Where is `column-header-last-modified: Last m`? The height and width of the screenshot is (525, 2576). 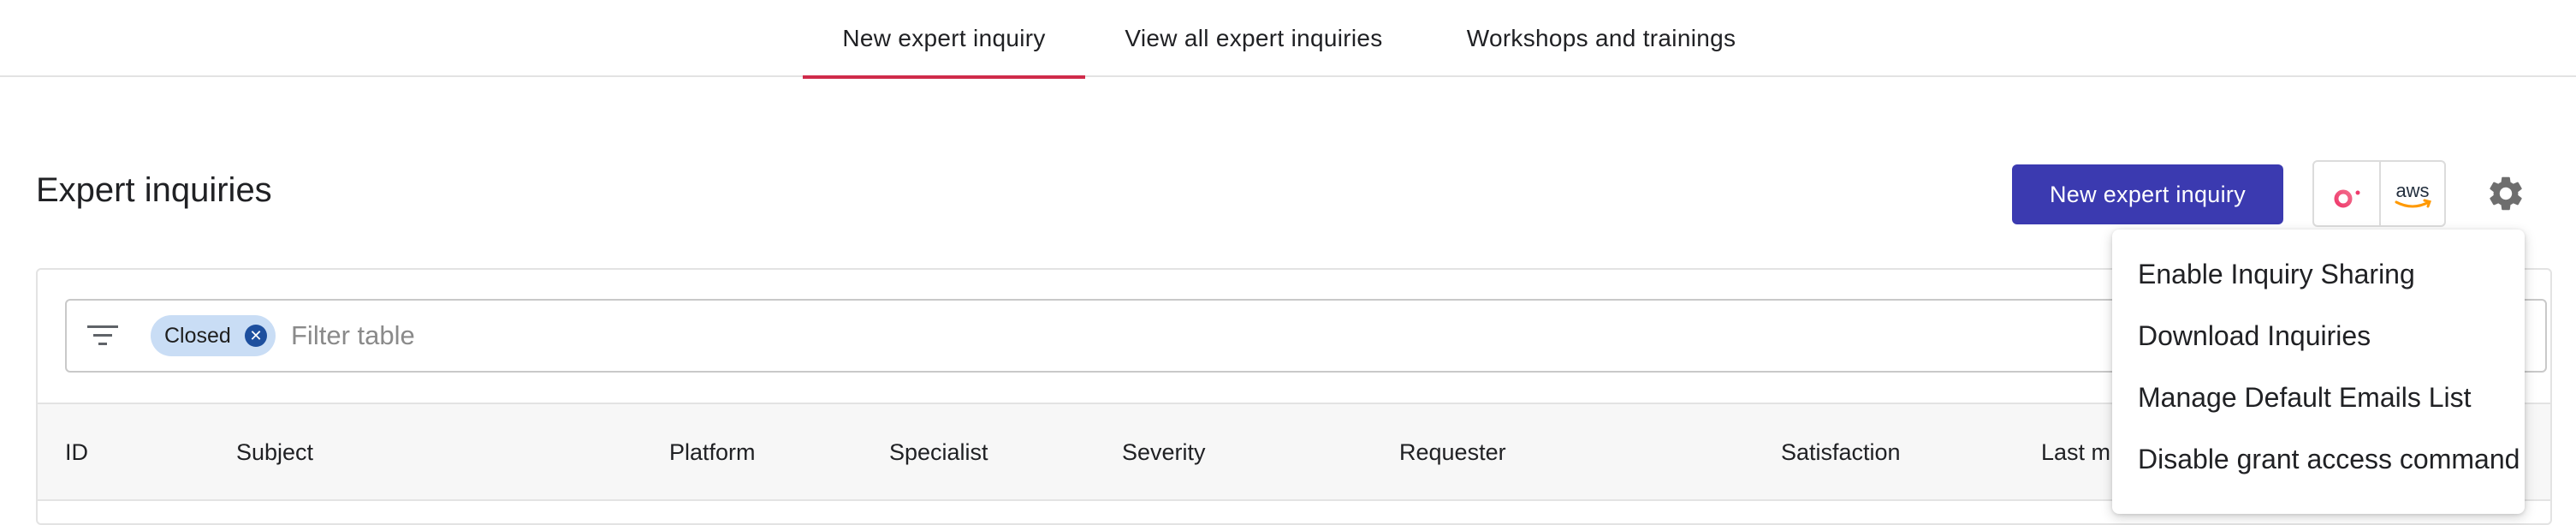
column-header-last-modified: Last m is located at coordinates (2075, 452).